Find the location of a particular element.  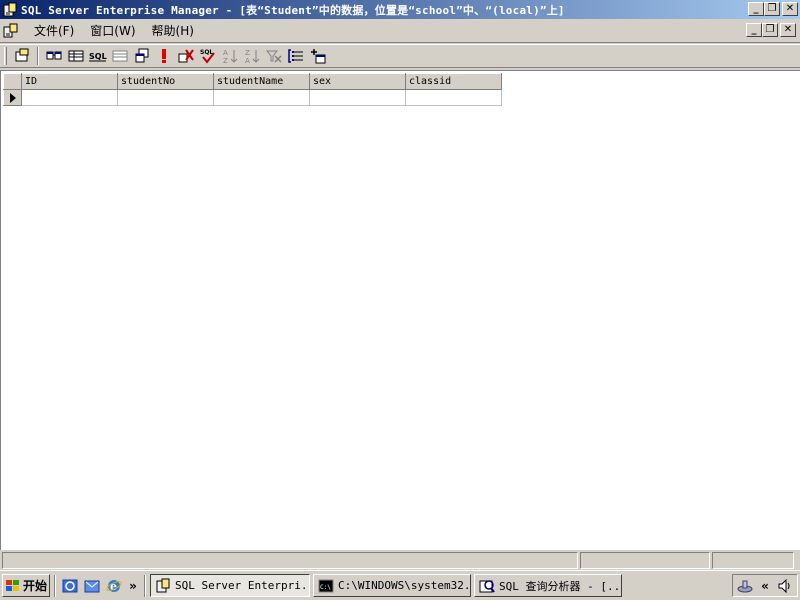

sort-ascending-icon: AZ is located at coordinates (230, 56).